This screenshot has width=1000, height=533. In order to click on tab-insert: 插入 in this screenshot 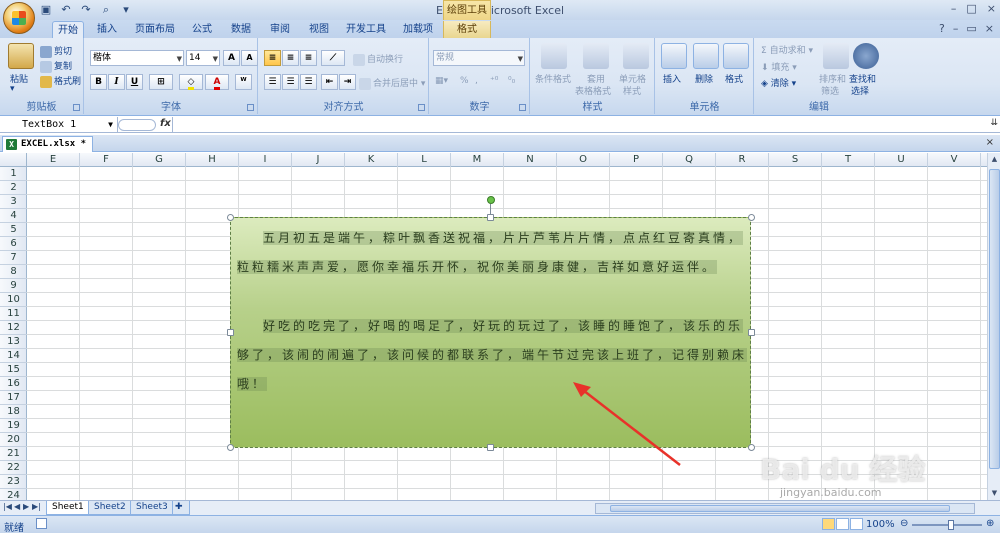, I will do `click(107, 29)`.